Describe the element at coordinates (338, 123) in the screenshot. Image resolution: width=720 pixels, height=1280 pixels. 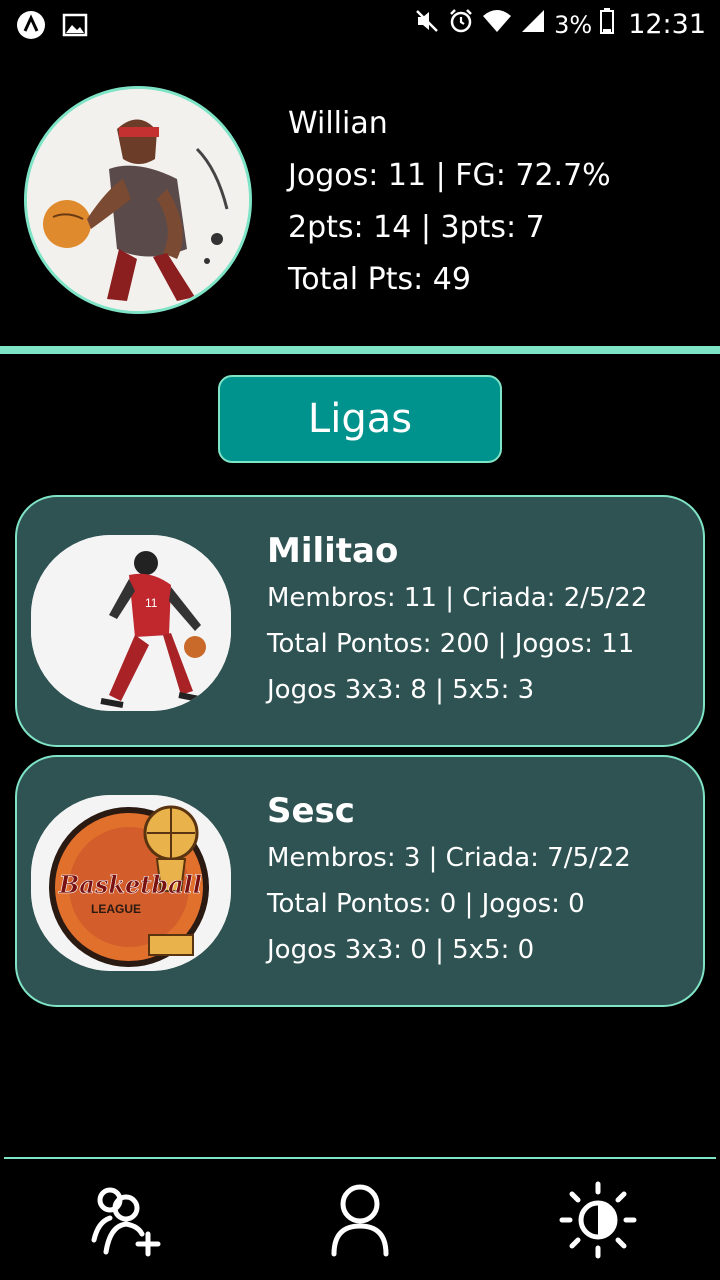
I see `player-name: Willian` at that location.